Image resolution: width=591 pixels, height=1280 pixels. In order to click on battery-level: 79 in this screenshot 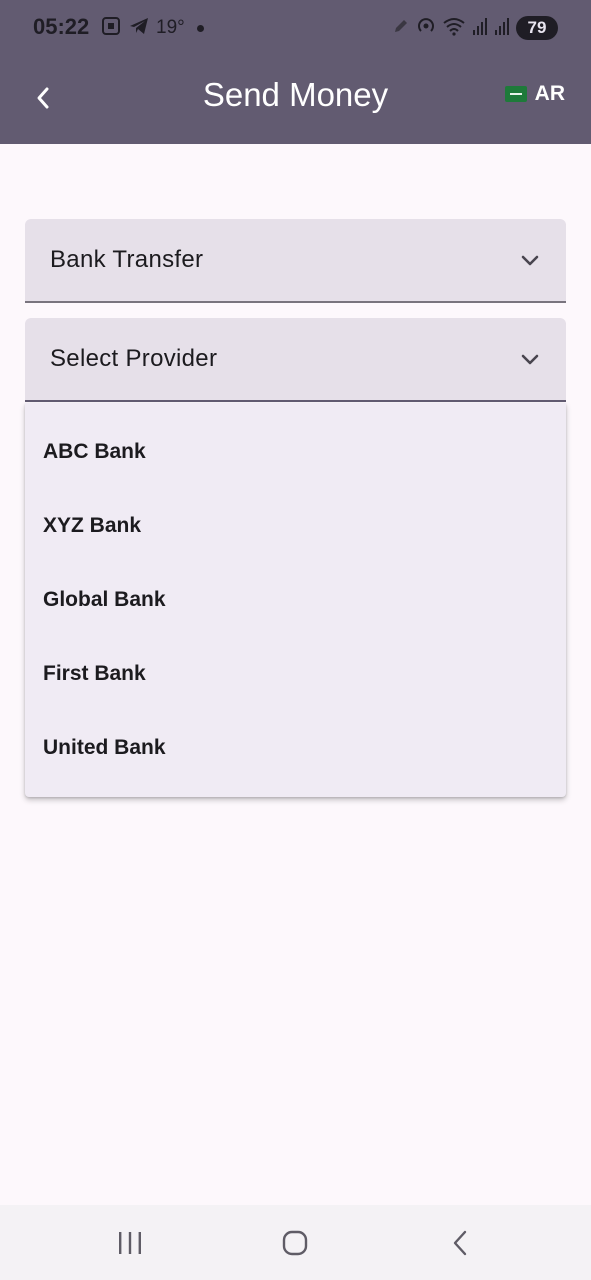, I will do `click(537, 27)`.